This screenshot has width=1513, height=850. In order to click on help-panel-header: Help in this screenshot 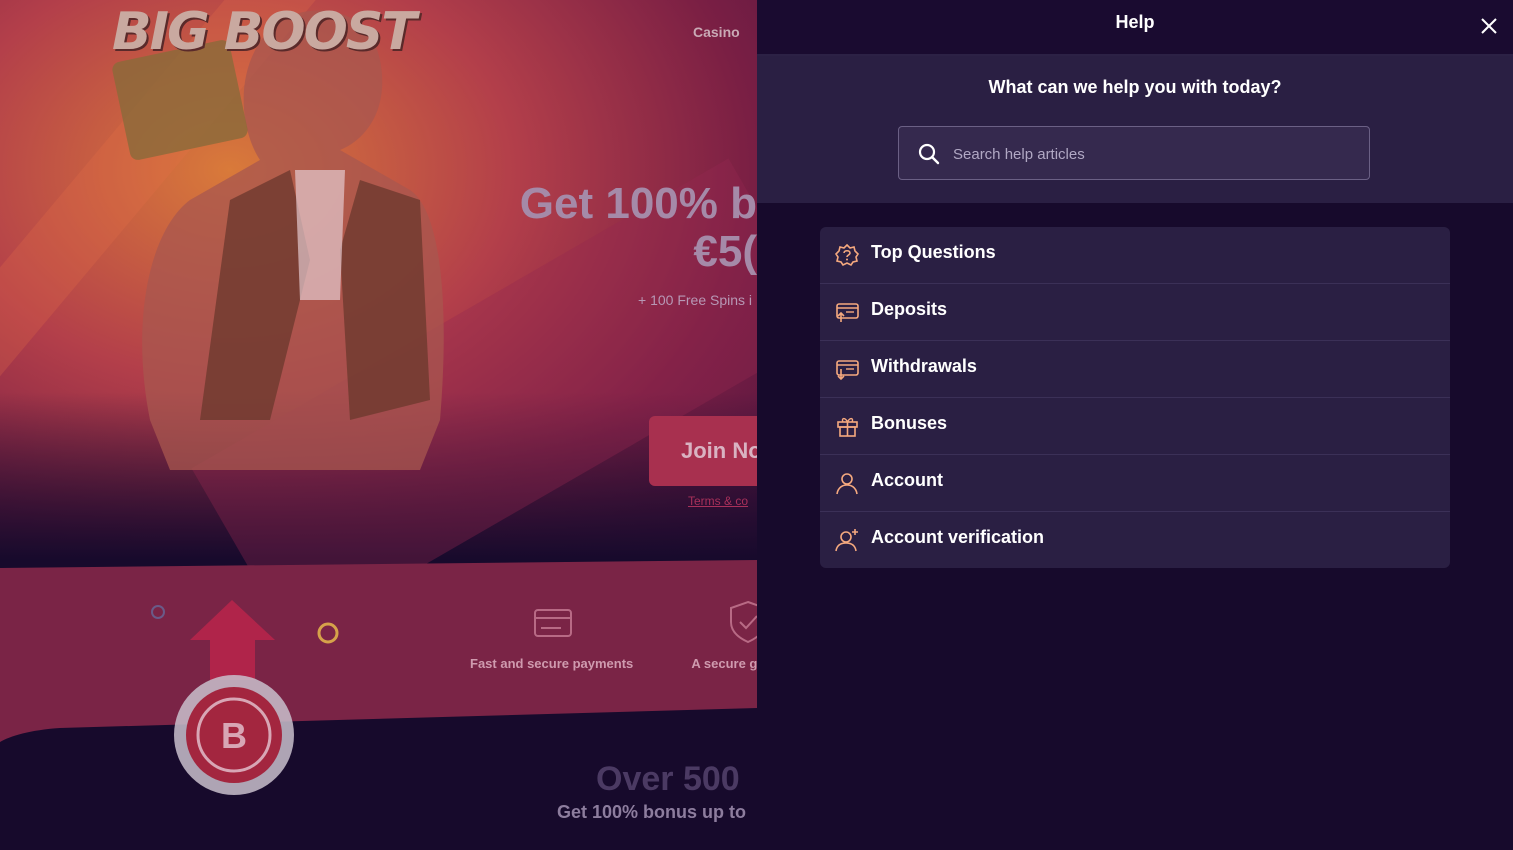, I will do `click(1135, 28)`.